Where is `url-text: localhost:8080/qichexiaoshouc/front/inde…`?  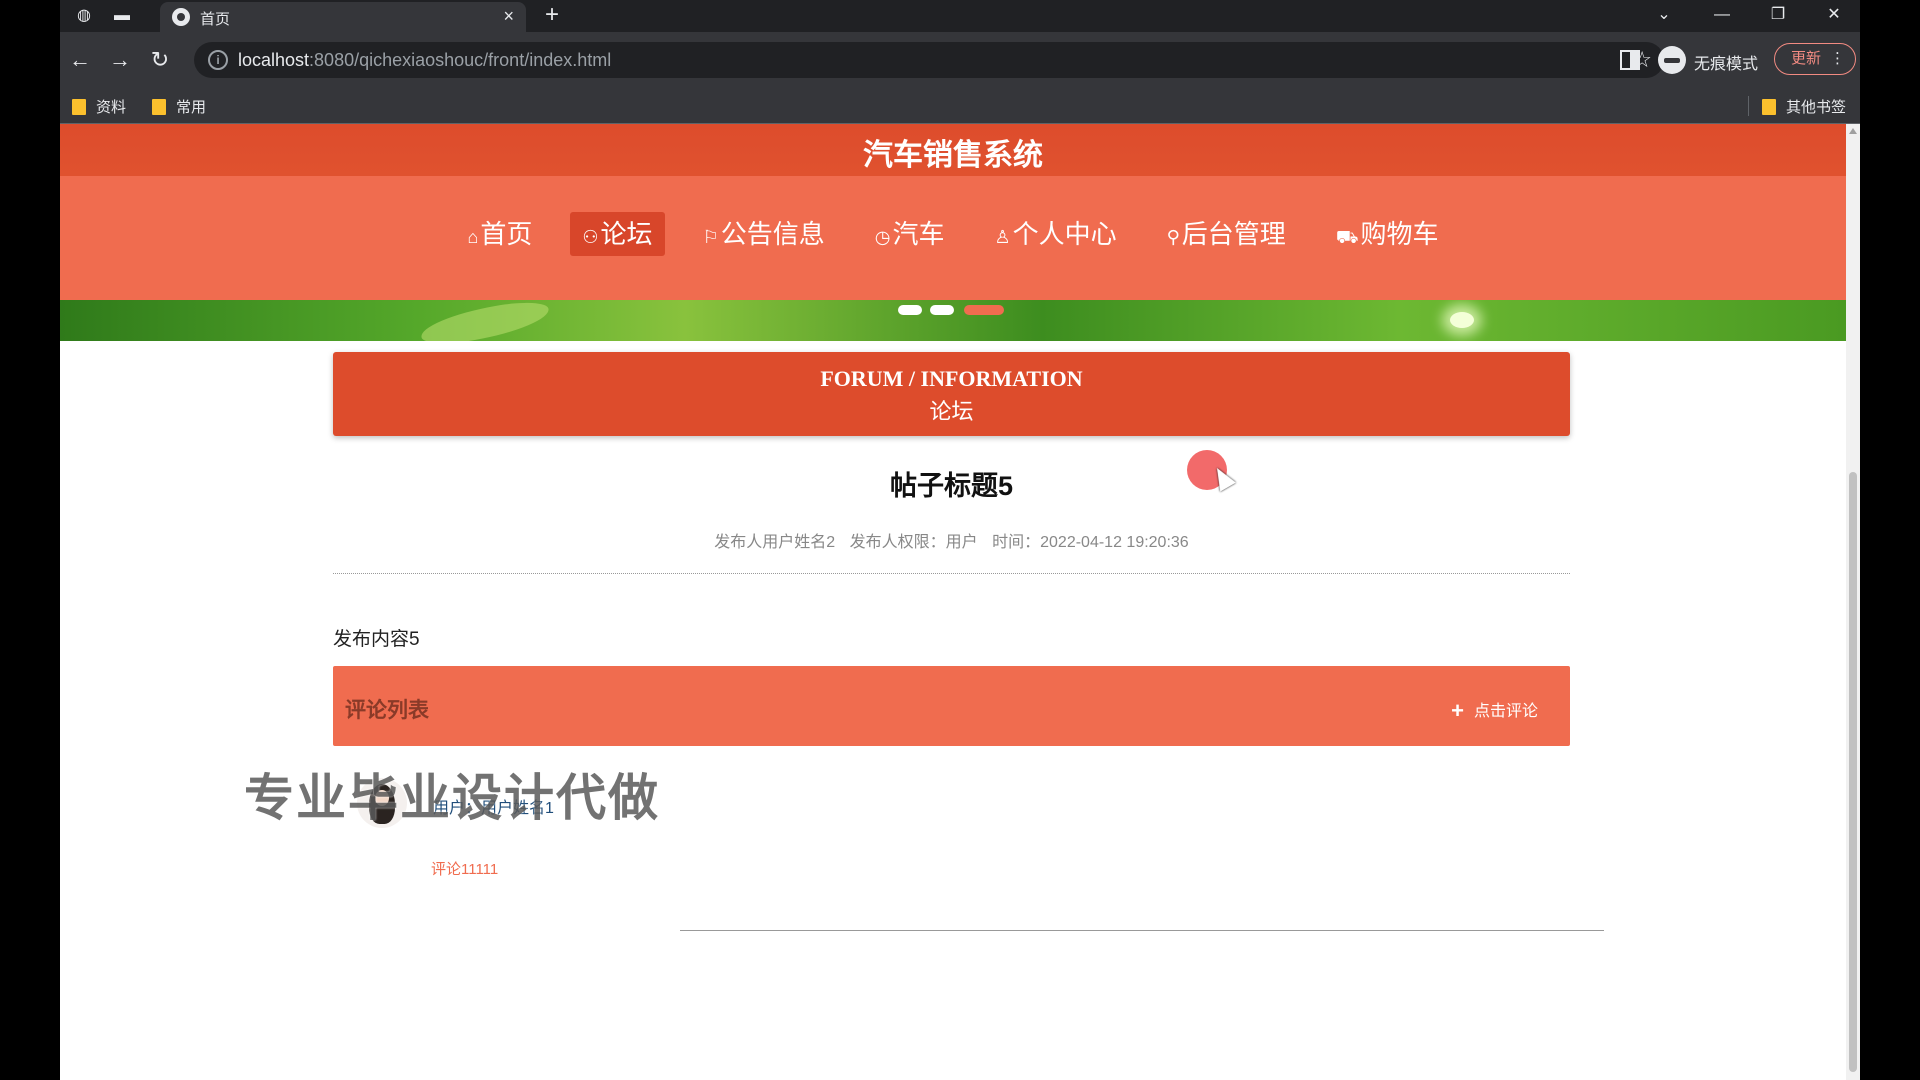
url-text: localhost:8080/qichexiaoshouc/front/inde… is located at coordinates (424, 60).